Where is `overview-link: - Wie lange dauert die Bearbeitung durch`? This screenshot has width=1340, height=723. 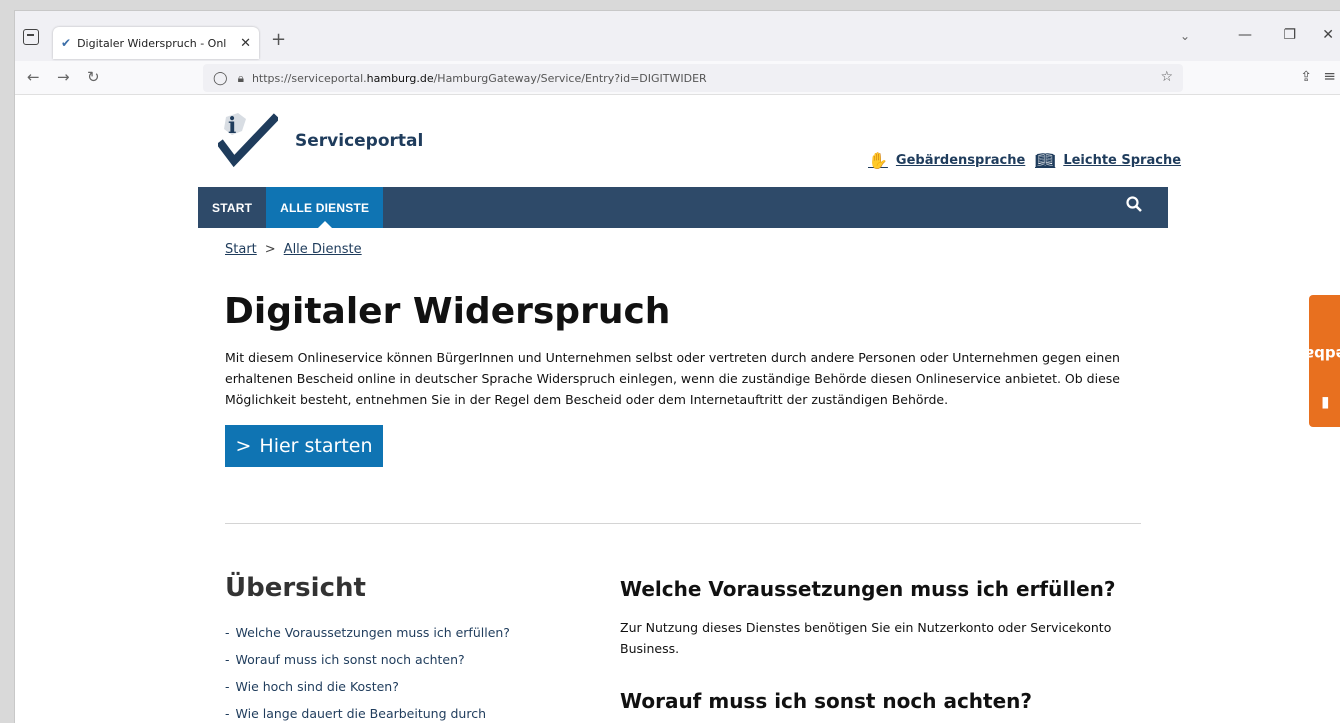
overview-link: - Wie lange dauert die Bearbeitung durch is located at coordinates (367, 713).